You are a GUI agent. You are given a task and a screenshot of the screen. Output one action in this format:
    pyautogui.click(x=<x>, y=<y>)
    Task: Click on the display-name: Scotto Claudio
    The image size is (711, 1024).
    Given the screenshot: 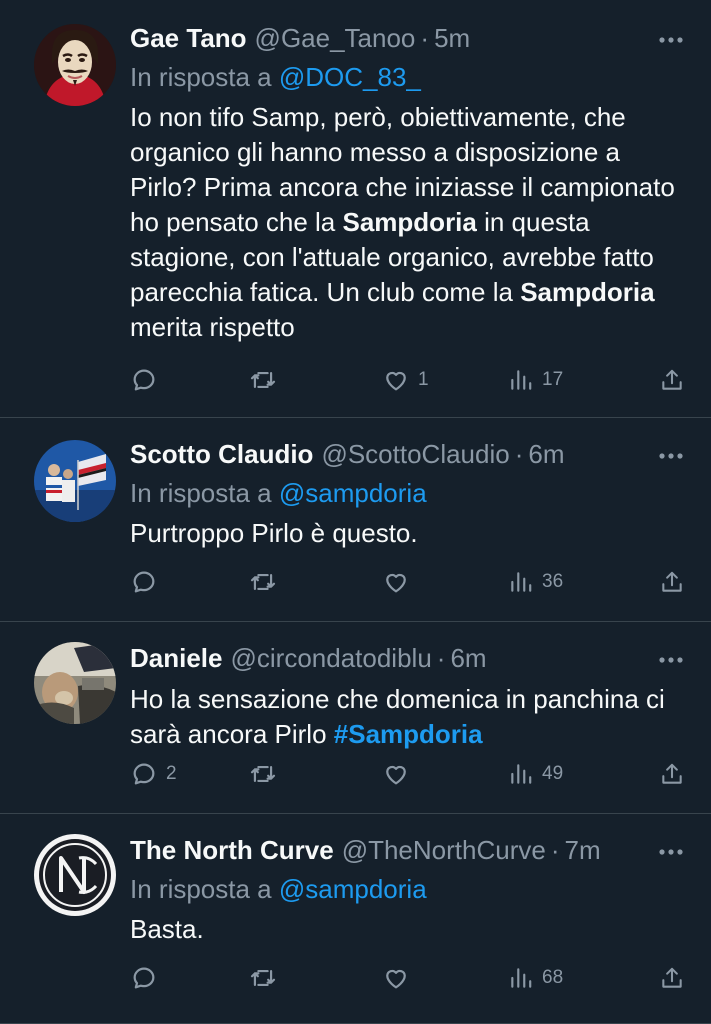 What is the action you would take?
    pyautogui.click(x=221, y=454)
    